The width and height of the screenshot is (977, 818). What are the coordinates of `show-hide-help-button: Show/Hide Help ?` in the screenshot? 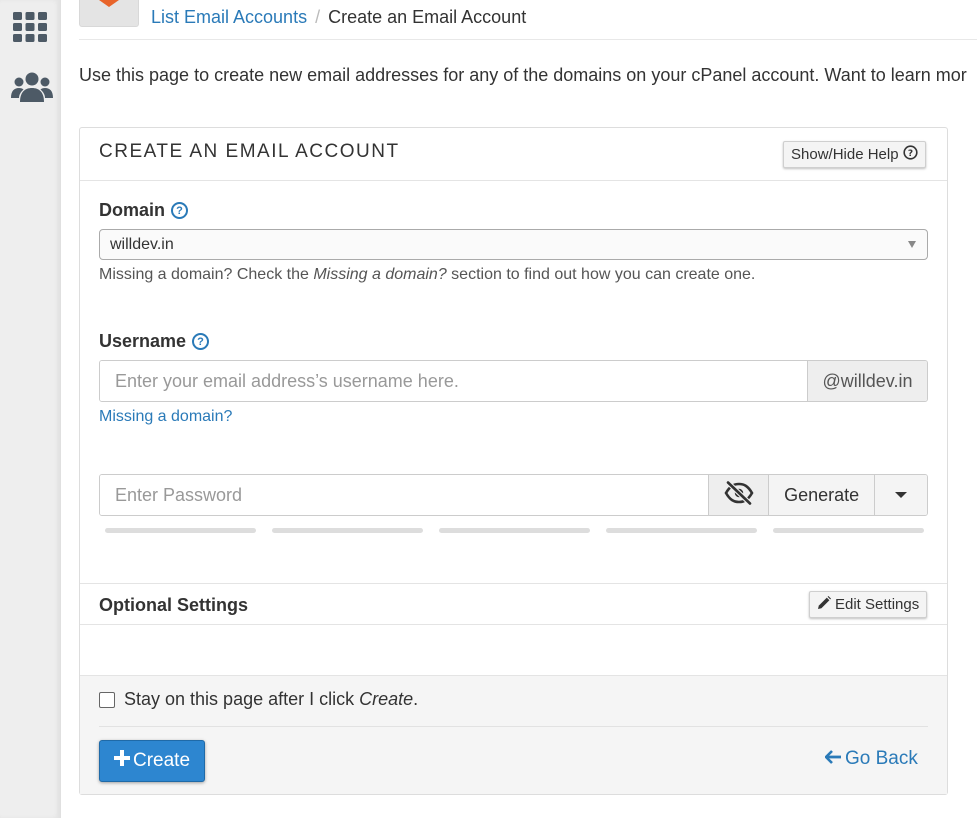 It's located at (854, 154).